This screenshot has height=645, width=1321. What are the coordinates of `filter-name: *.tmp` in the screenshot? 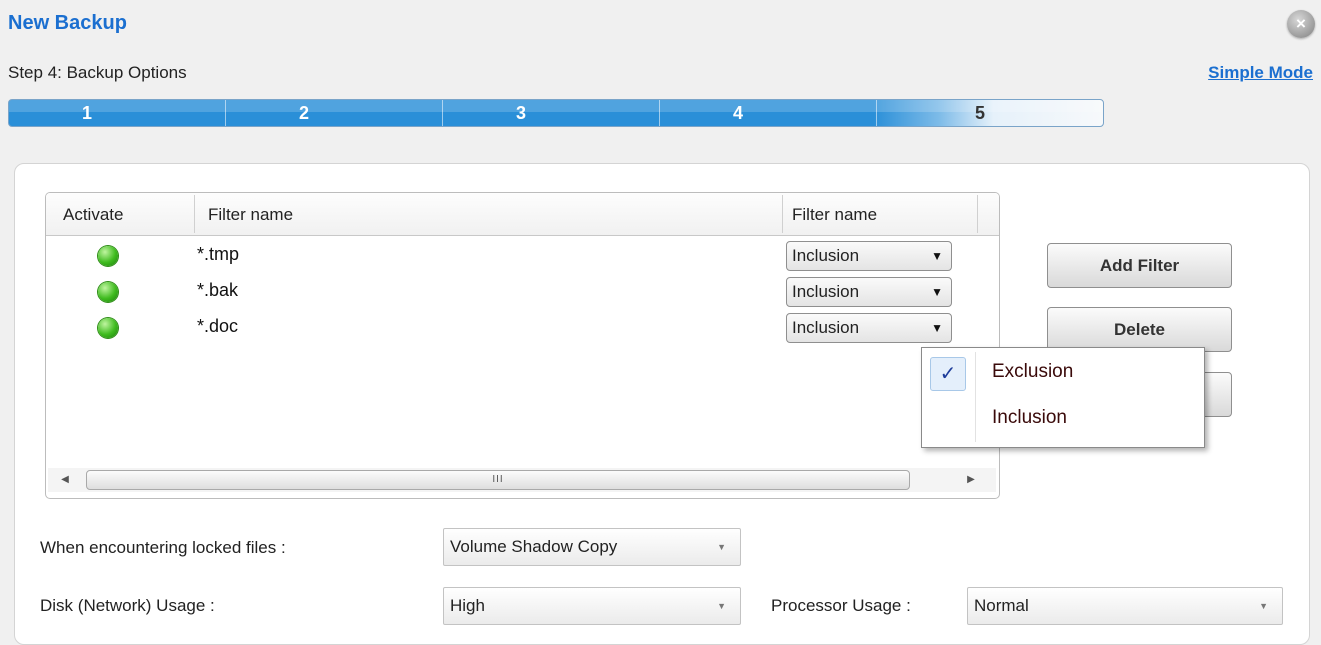 It's located at (218, 254).